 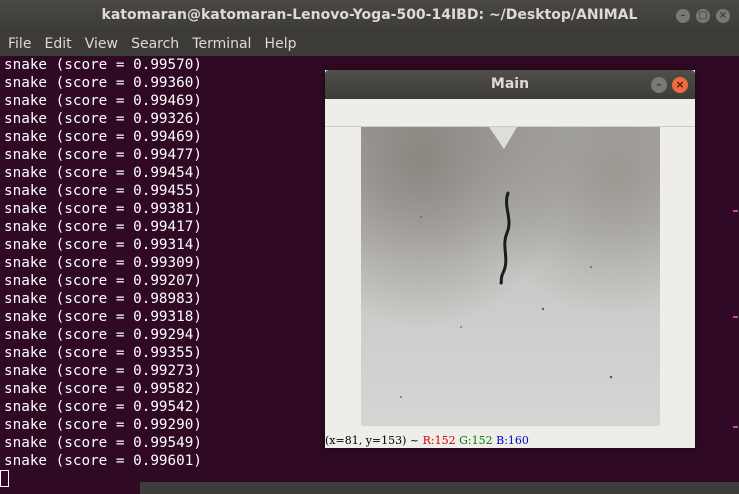 What do you see at coordinates (510, 113) in the screenshot?
I see `main-toolbar` at bounding box center [510, 113].